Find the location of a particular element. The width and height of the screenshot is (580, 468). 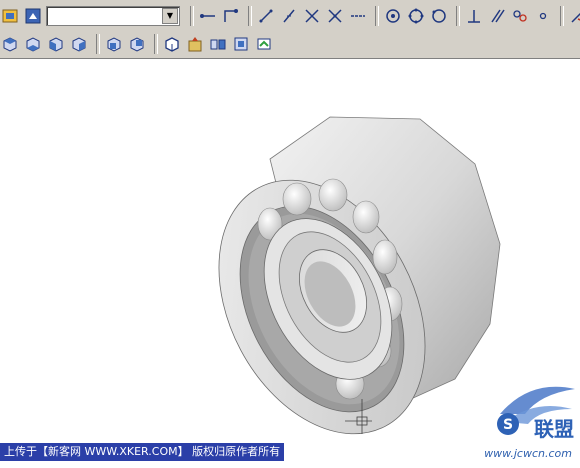

layer-manager-icon is located at coordinates (10, 16).